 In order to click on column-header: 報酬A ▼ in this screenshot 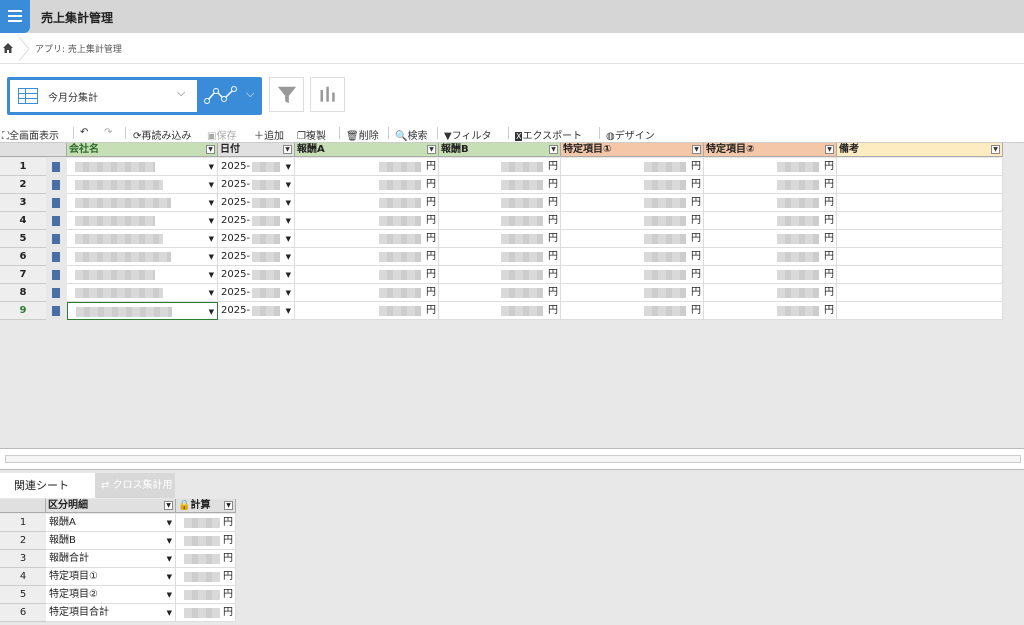, I will do `click(367, 150)`.